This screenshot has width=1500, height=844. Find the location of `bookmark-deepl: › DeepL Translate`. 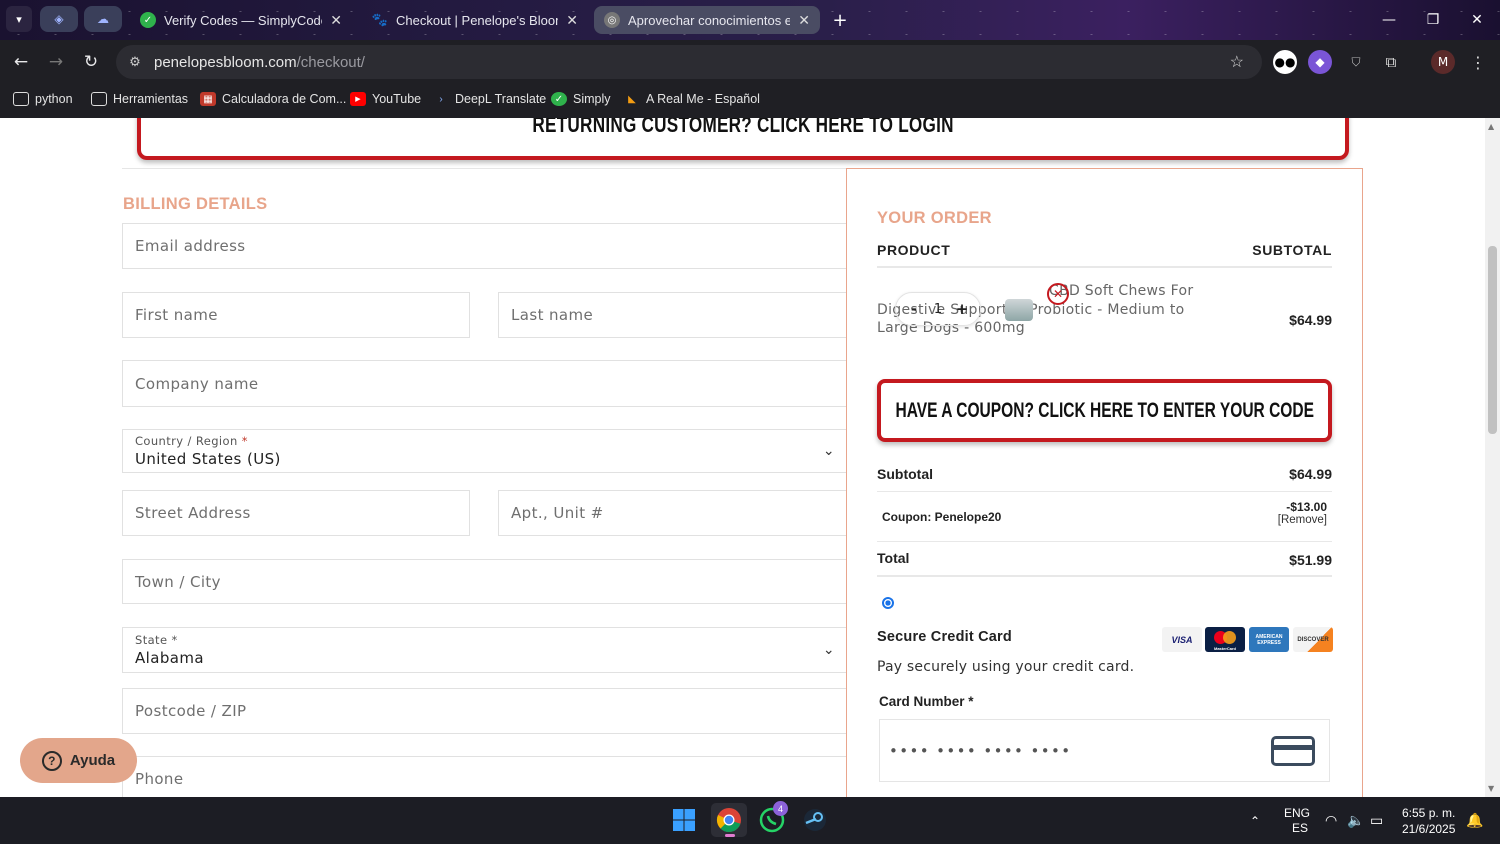

bookmark-deepl: › DeepL Translate is located at coordinates (489, 99).